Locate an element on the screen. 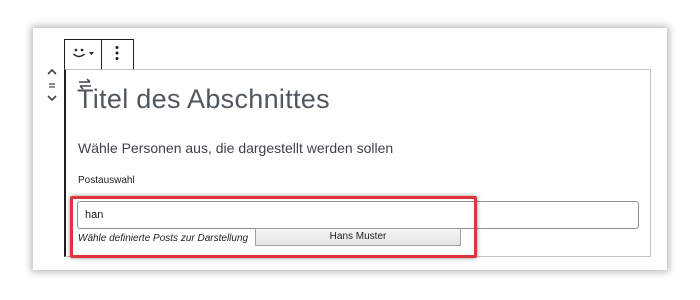  block-toolbar is located at coordinates (99, 54).